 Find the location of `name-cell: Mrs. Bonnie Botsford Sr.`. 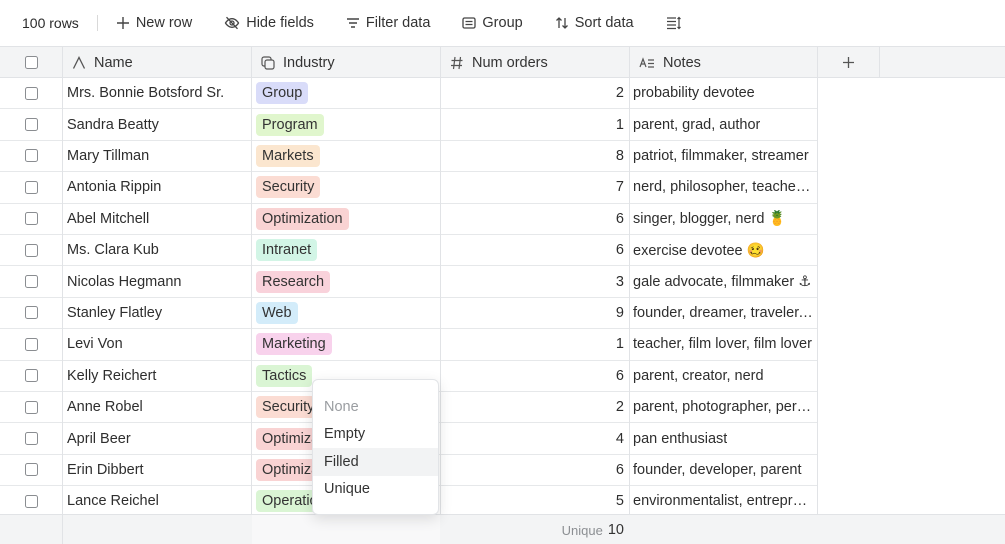

name-cell: Mrs. Bonnie Botsford Sr. is located at coordinates (157, 93).